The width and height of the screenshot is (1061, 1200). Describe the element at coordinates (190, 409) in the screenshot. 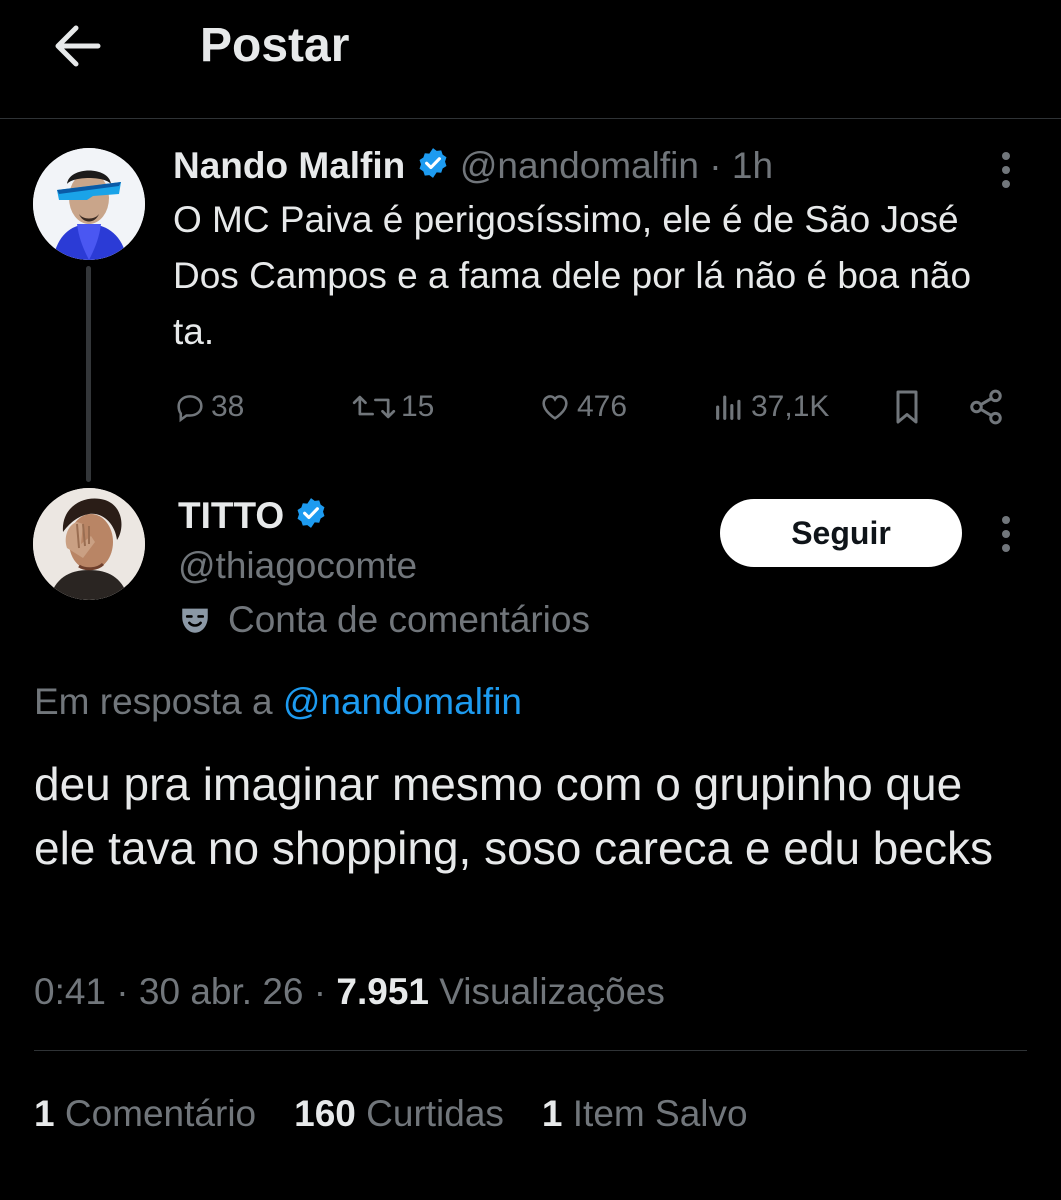

I see `reply-icon` at that location.